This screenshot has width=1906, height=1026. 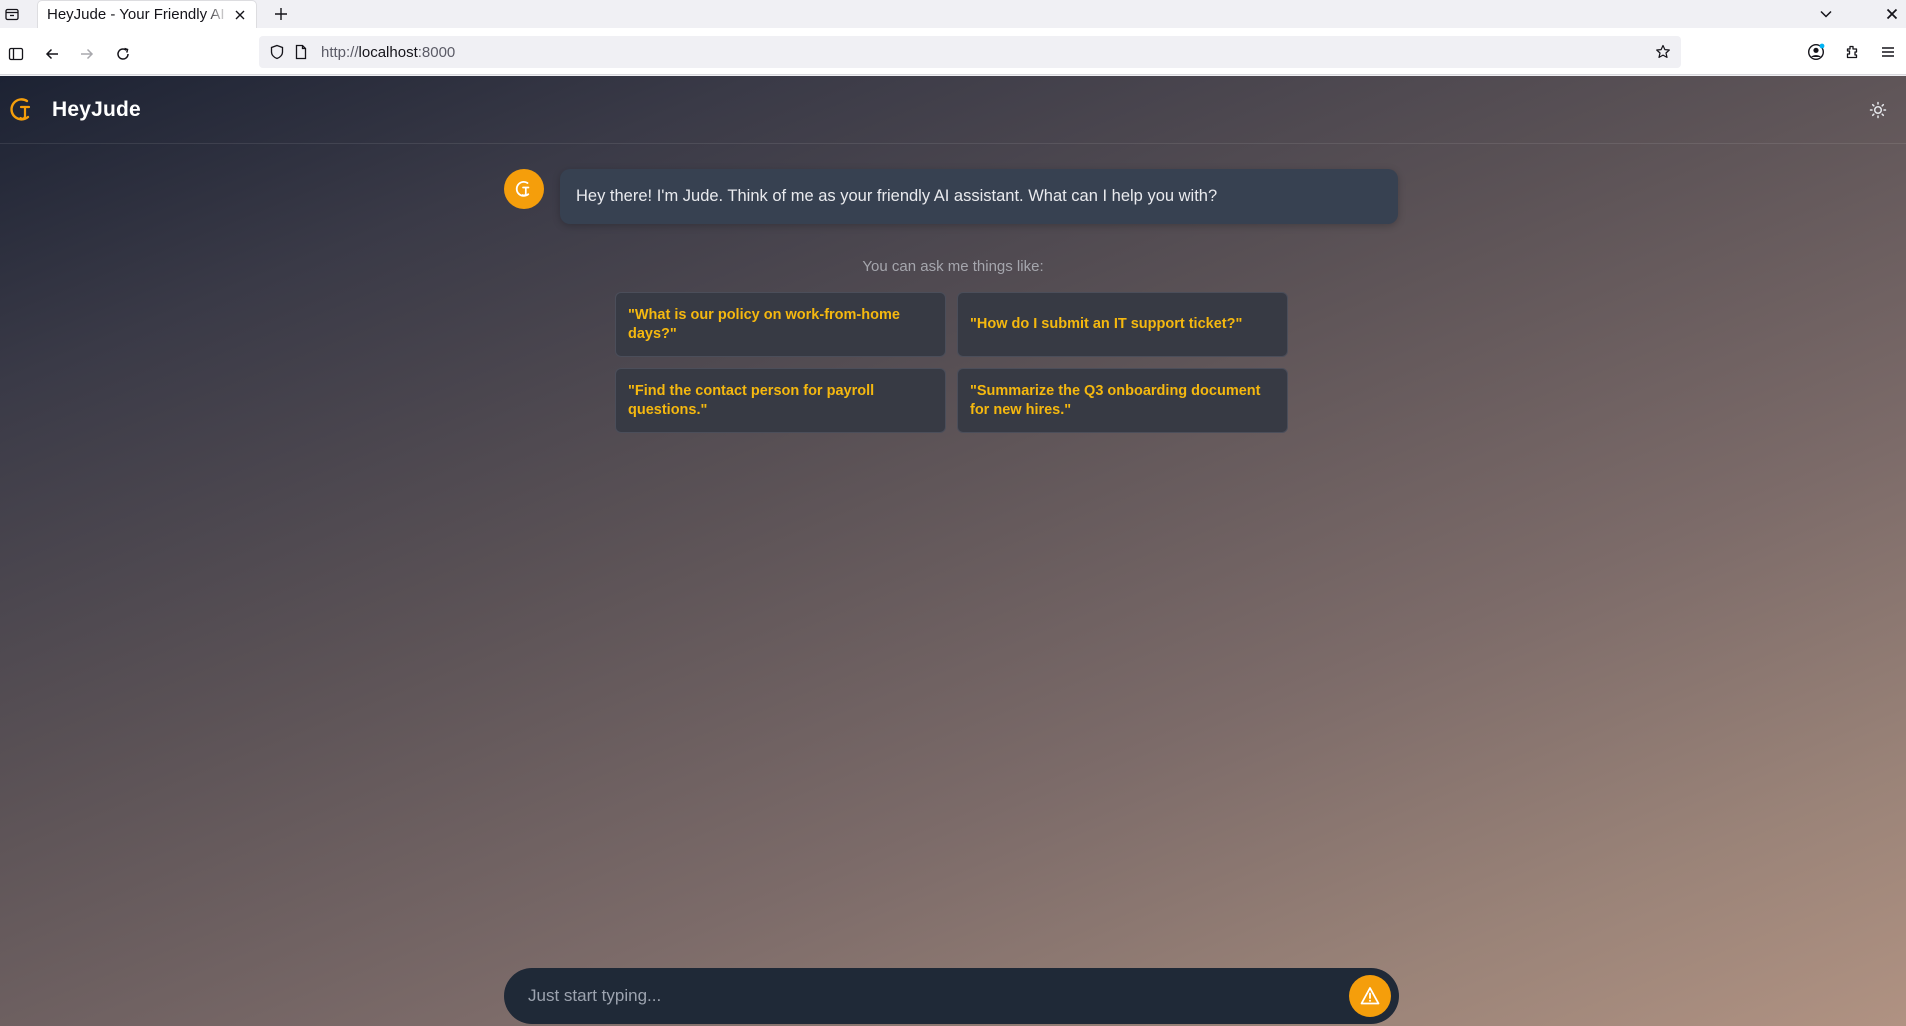 What do you see at coordinates (12, 14) in the screenshot?
I see `tab-list-icon` at bounding box center [12, 14].